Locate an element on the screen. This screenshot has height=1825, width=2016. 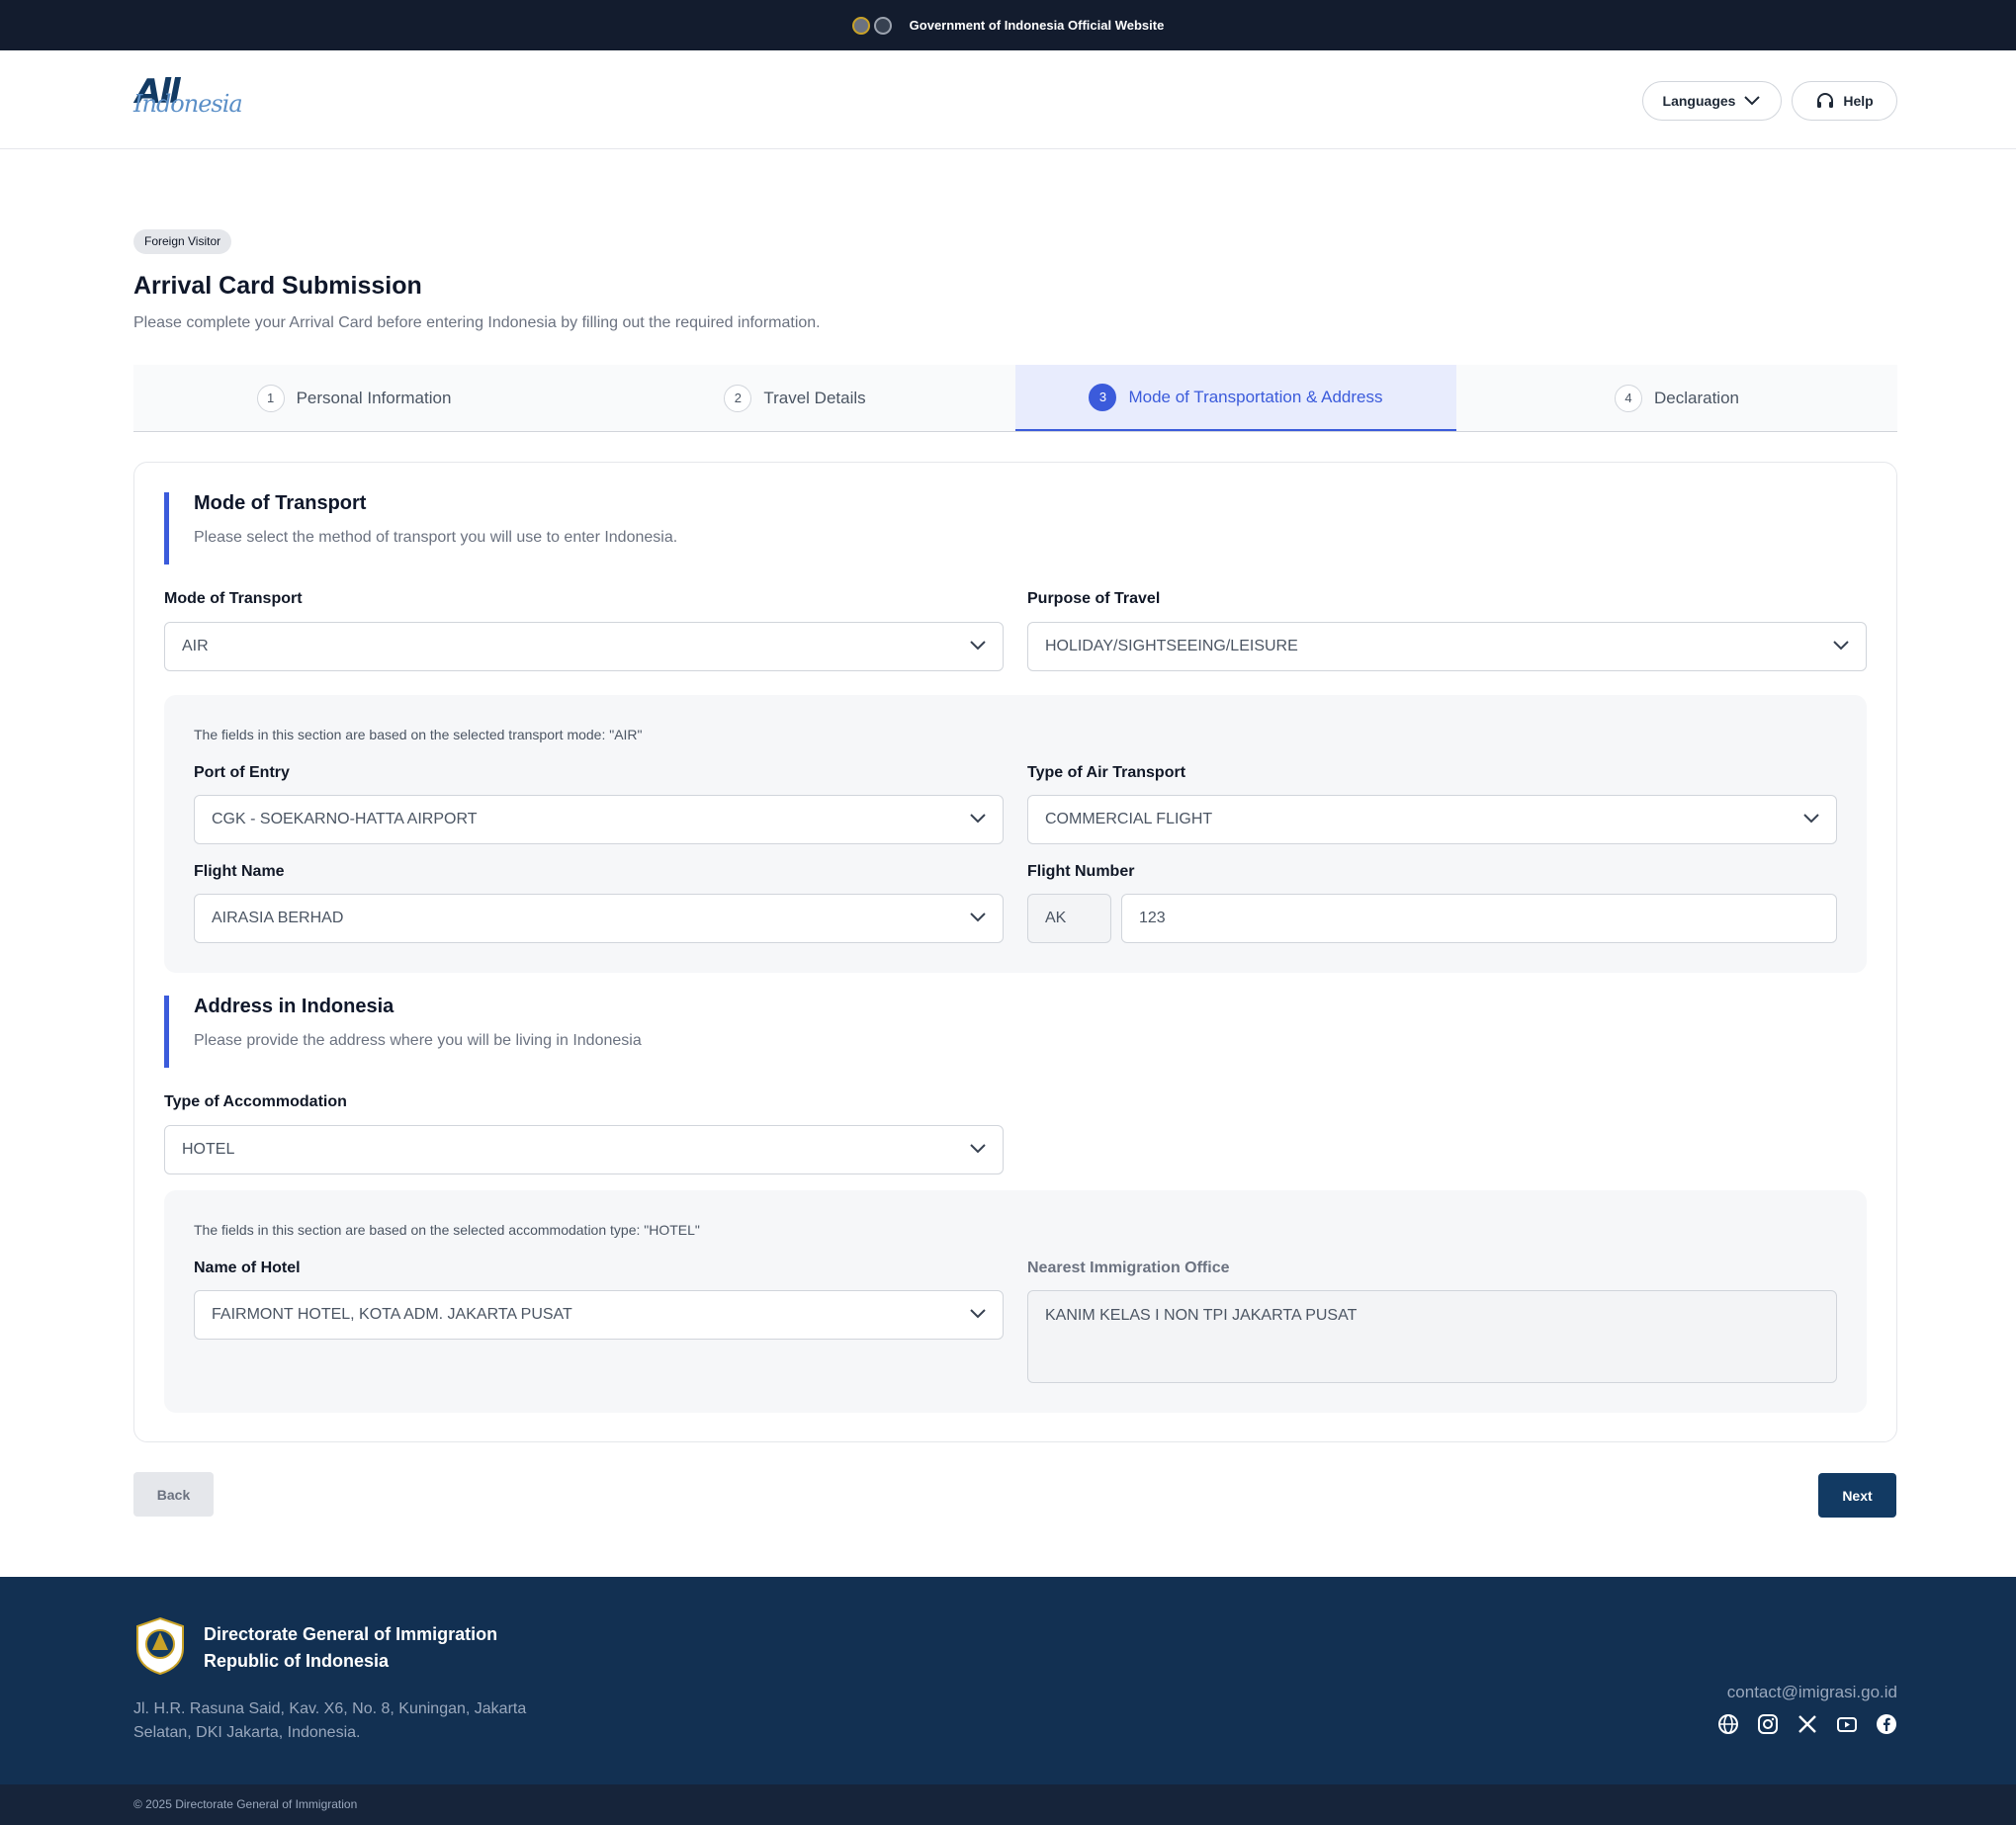
hotel-name-label: Name of Hotel is located at coordinates (248, 1268).